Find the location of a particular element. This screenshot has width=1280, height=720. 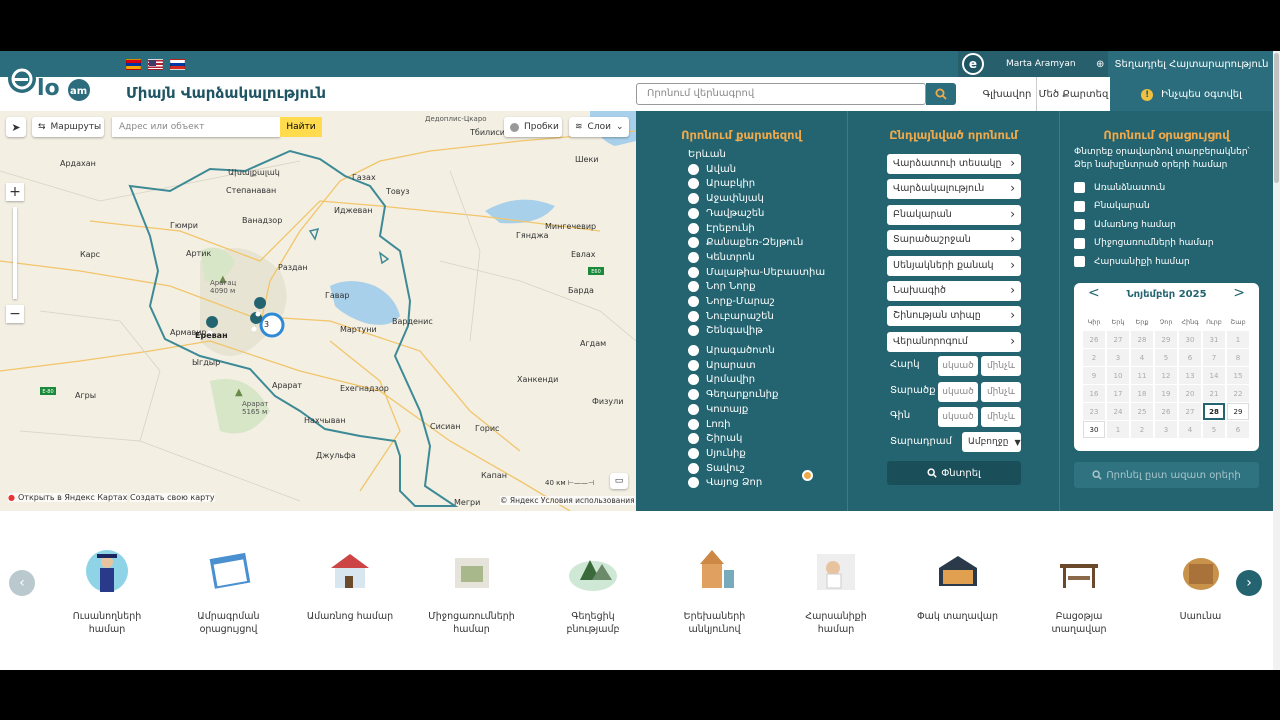

search-by-free-days-button: Որոնել ըստ ազատ օրերի is located at coordinates (1166, 475).